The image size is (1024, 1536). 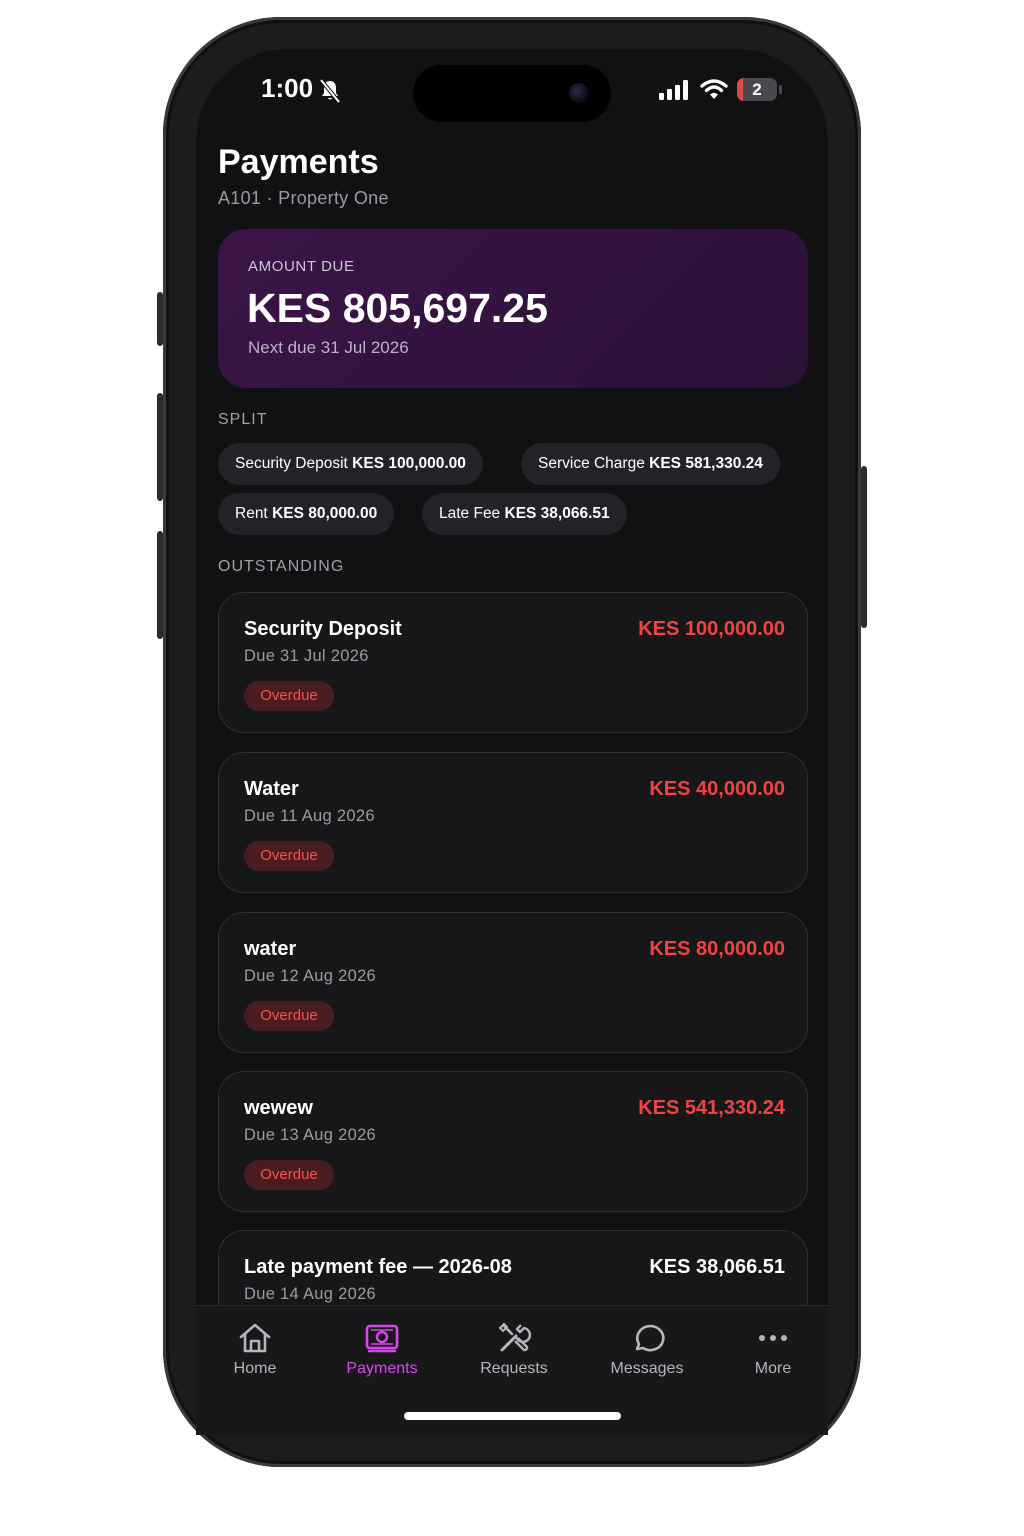 I want to click on payment-title: Water, so click(x=271, y=789).